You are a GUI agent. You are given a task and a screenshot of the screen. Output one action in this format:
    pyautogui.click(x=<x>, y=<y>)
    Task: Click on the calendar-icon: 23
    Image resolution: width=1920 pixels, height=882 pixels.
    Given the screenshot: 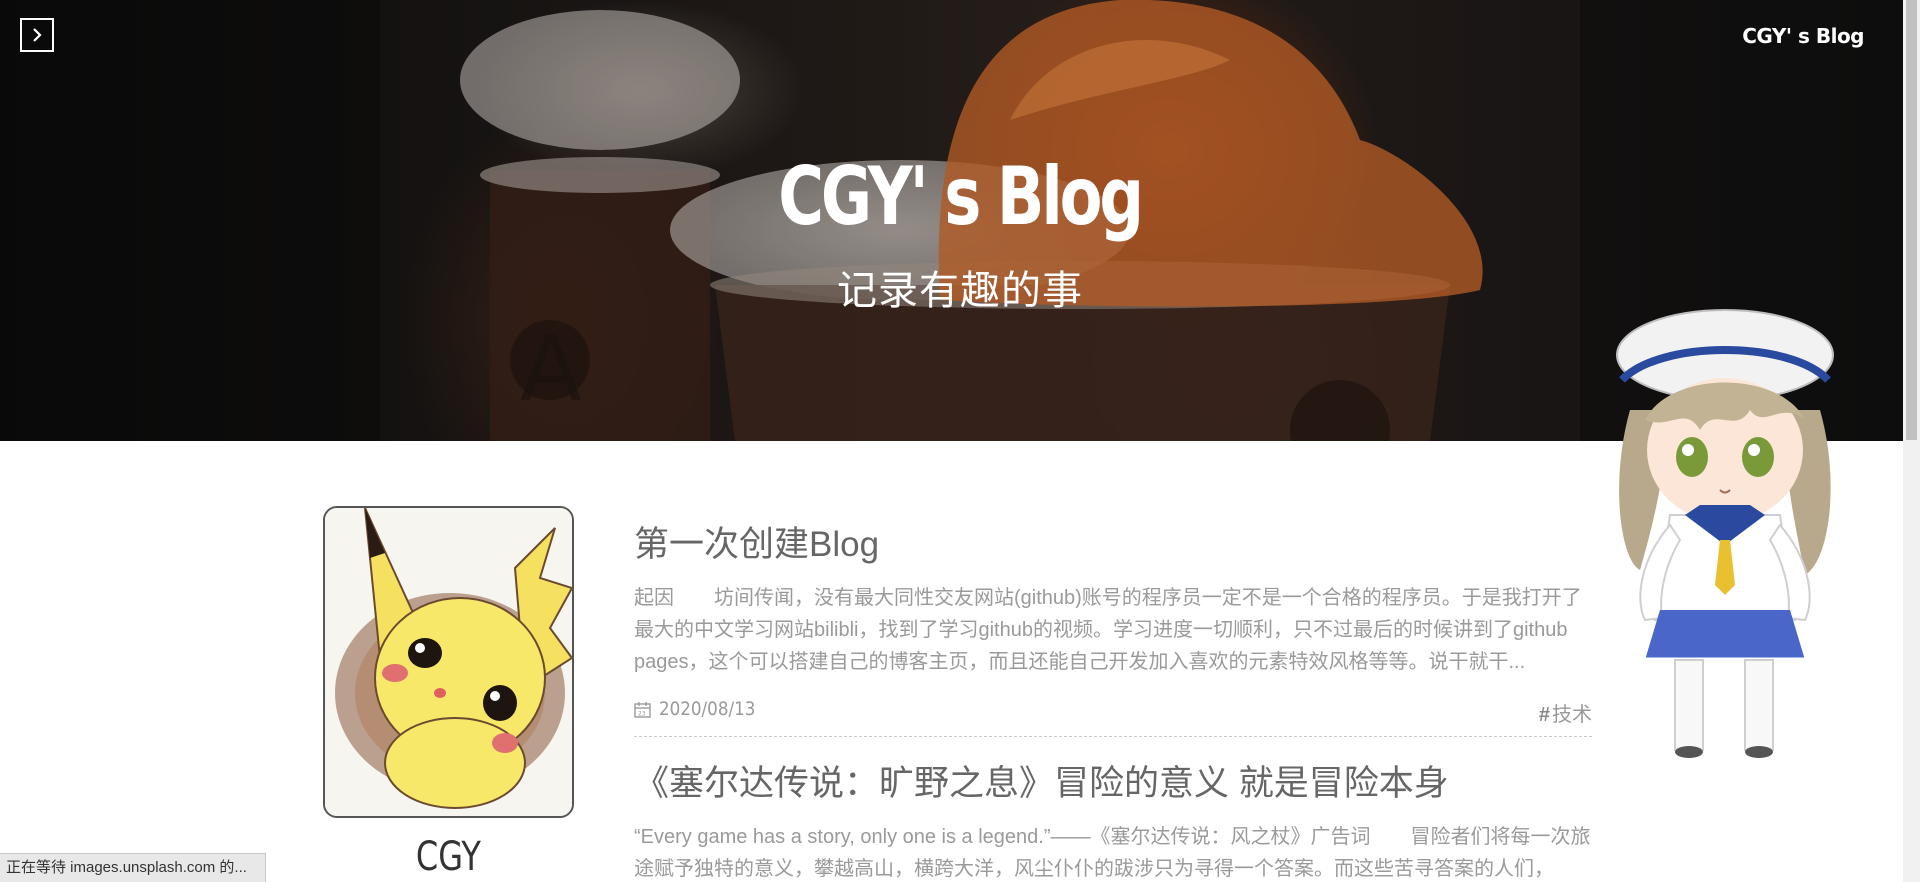 What is the action you would take?
    pyautogui.click(x=642, y=709)
    